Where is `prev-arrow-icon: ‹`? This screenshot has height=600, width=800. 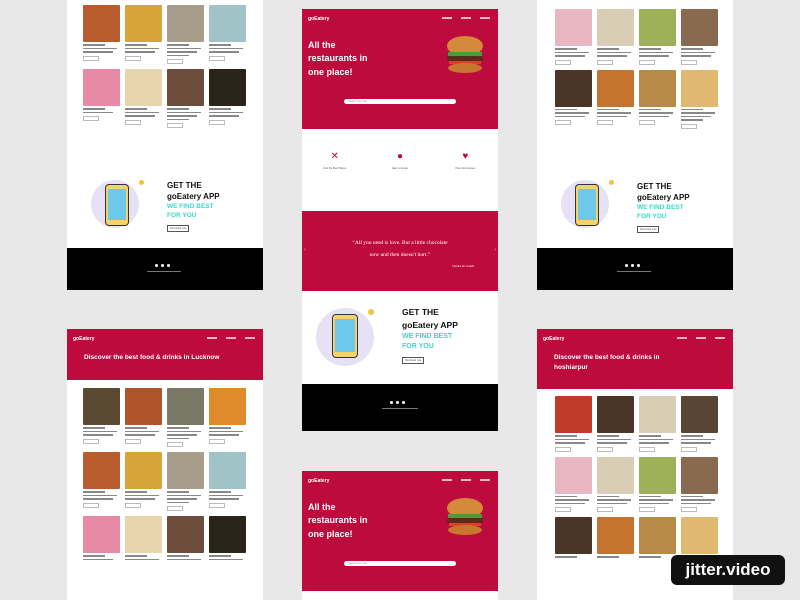 prev-arrow-icon: ‹ is located at coordinates (305, 250).